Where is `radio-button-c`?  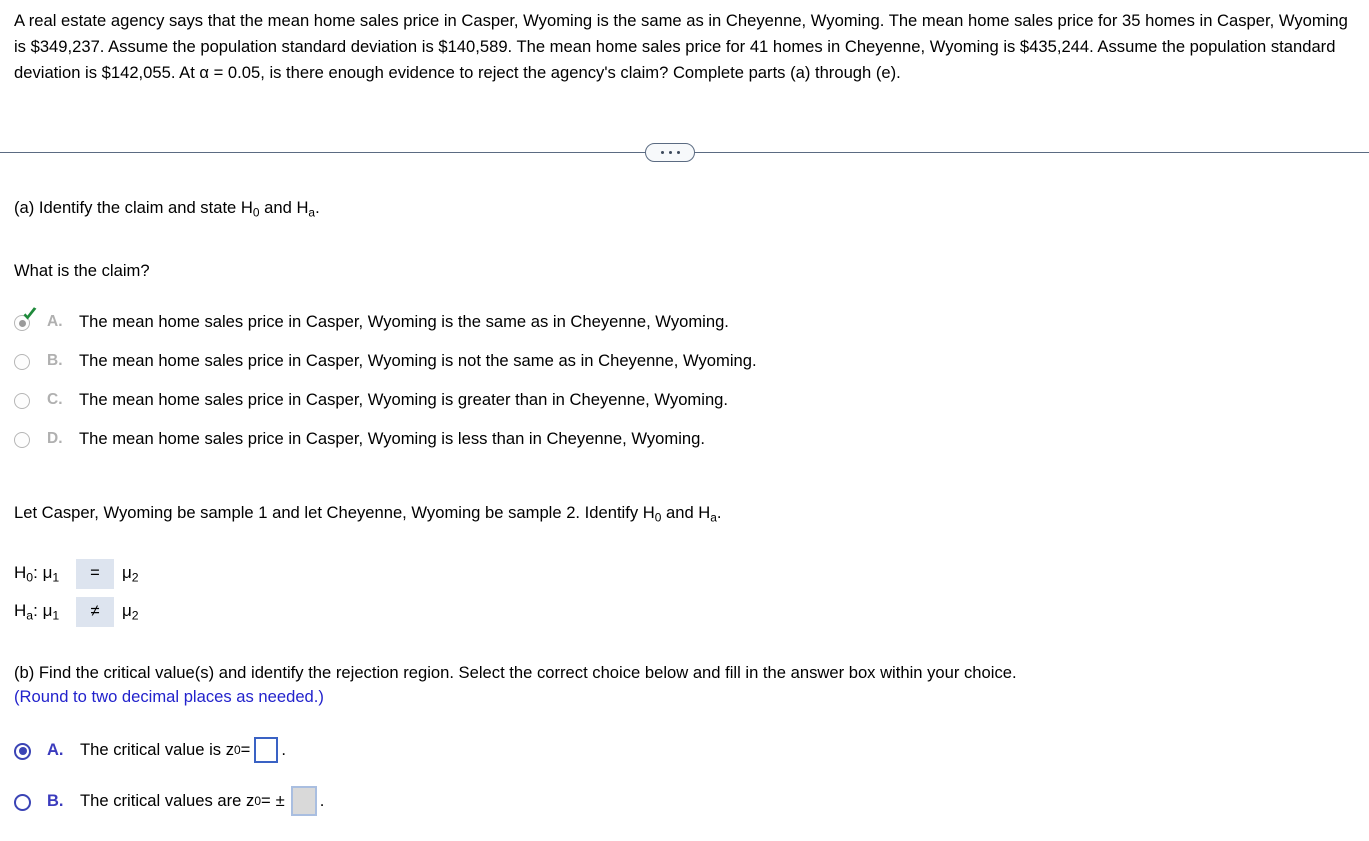
radio-button-c is located at coordinates (22, 401).